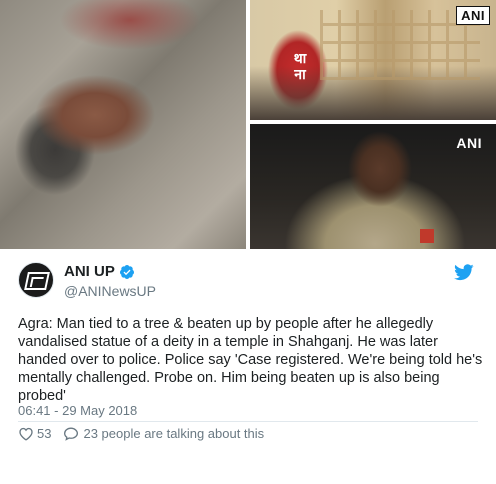 Image resolution: width=496 pixels, height=484 pixels. Describe the element at coordinates (26, 433) in the screenshot. I see `heart-icon` at that location.